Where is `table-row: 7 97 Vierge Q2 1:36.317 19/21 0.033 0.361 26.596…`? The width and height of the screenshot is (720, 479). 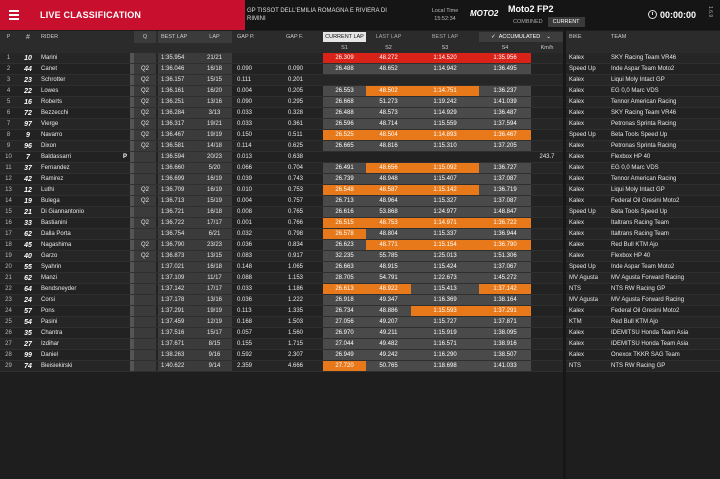 table-row: 7 97 Vierge Q2 1:36.317 19/21 0.033 0.361 26.596… is located at coordinates (360, 124).